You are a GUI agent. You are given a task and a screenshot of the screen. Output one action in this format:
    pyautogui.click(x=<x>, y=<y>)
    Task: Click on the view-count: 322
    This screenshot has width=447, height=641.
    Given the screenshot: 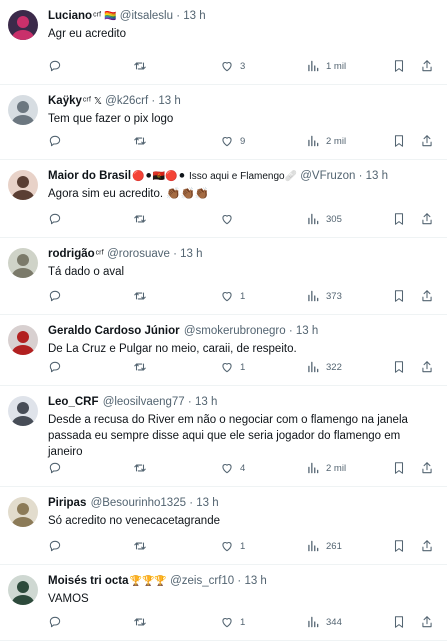 What is the action you would take?
    pyautogui.click(x=334, y=367)
    